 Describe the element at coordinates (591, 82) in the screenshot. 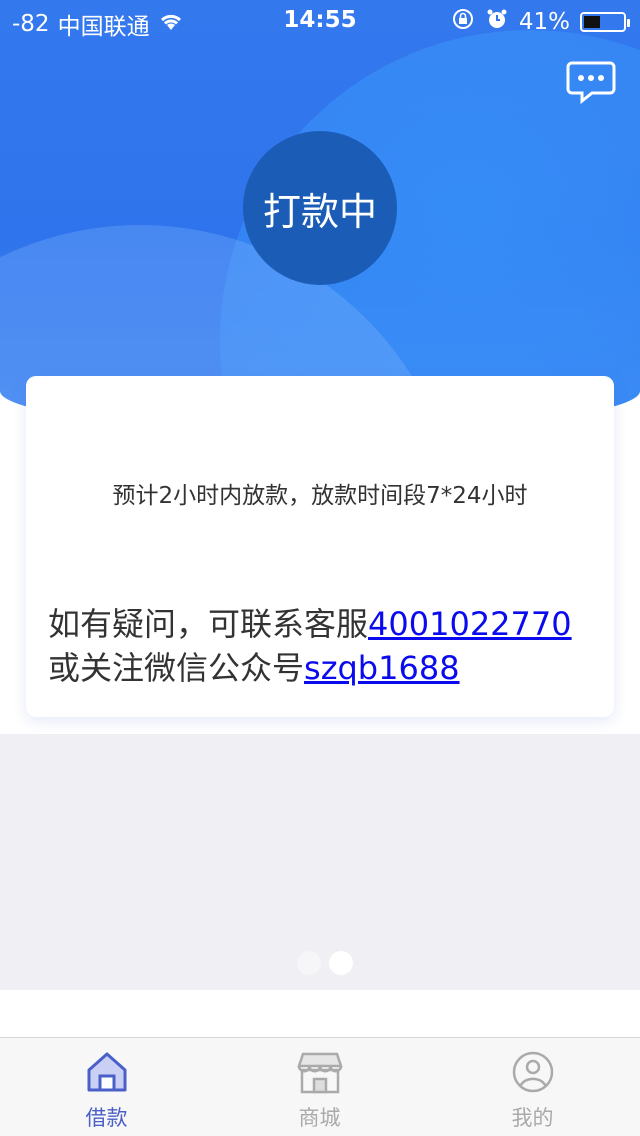

I see `message-icon` at that location.